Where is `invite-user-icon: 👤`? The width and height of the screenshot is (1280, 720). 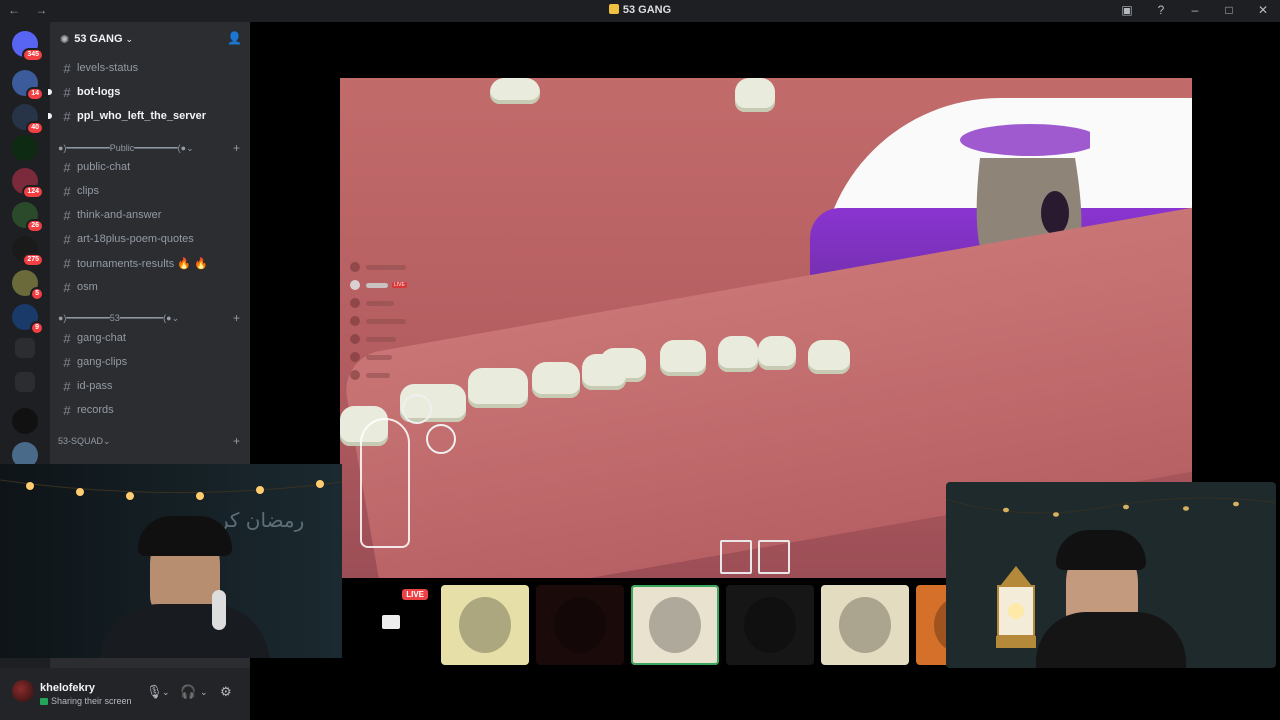
invite-user-icon: 👤 is located at coordinates (234, 38).